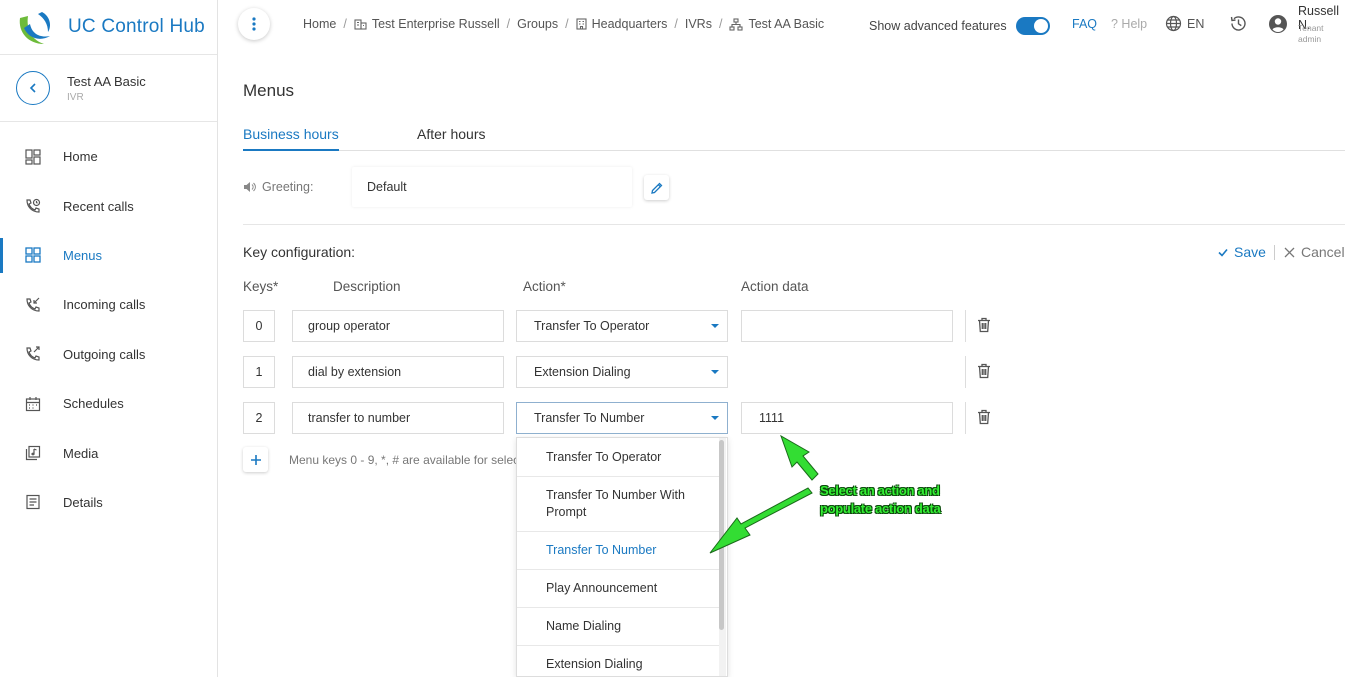 Image resolution: width=1351 pixels, height=677 pixels. I want to click on action-select-value: Extension Dialing, so click(582, 372).